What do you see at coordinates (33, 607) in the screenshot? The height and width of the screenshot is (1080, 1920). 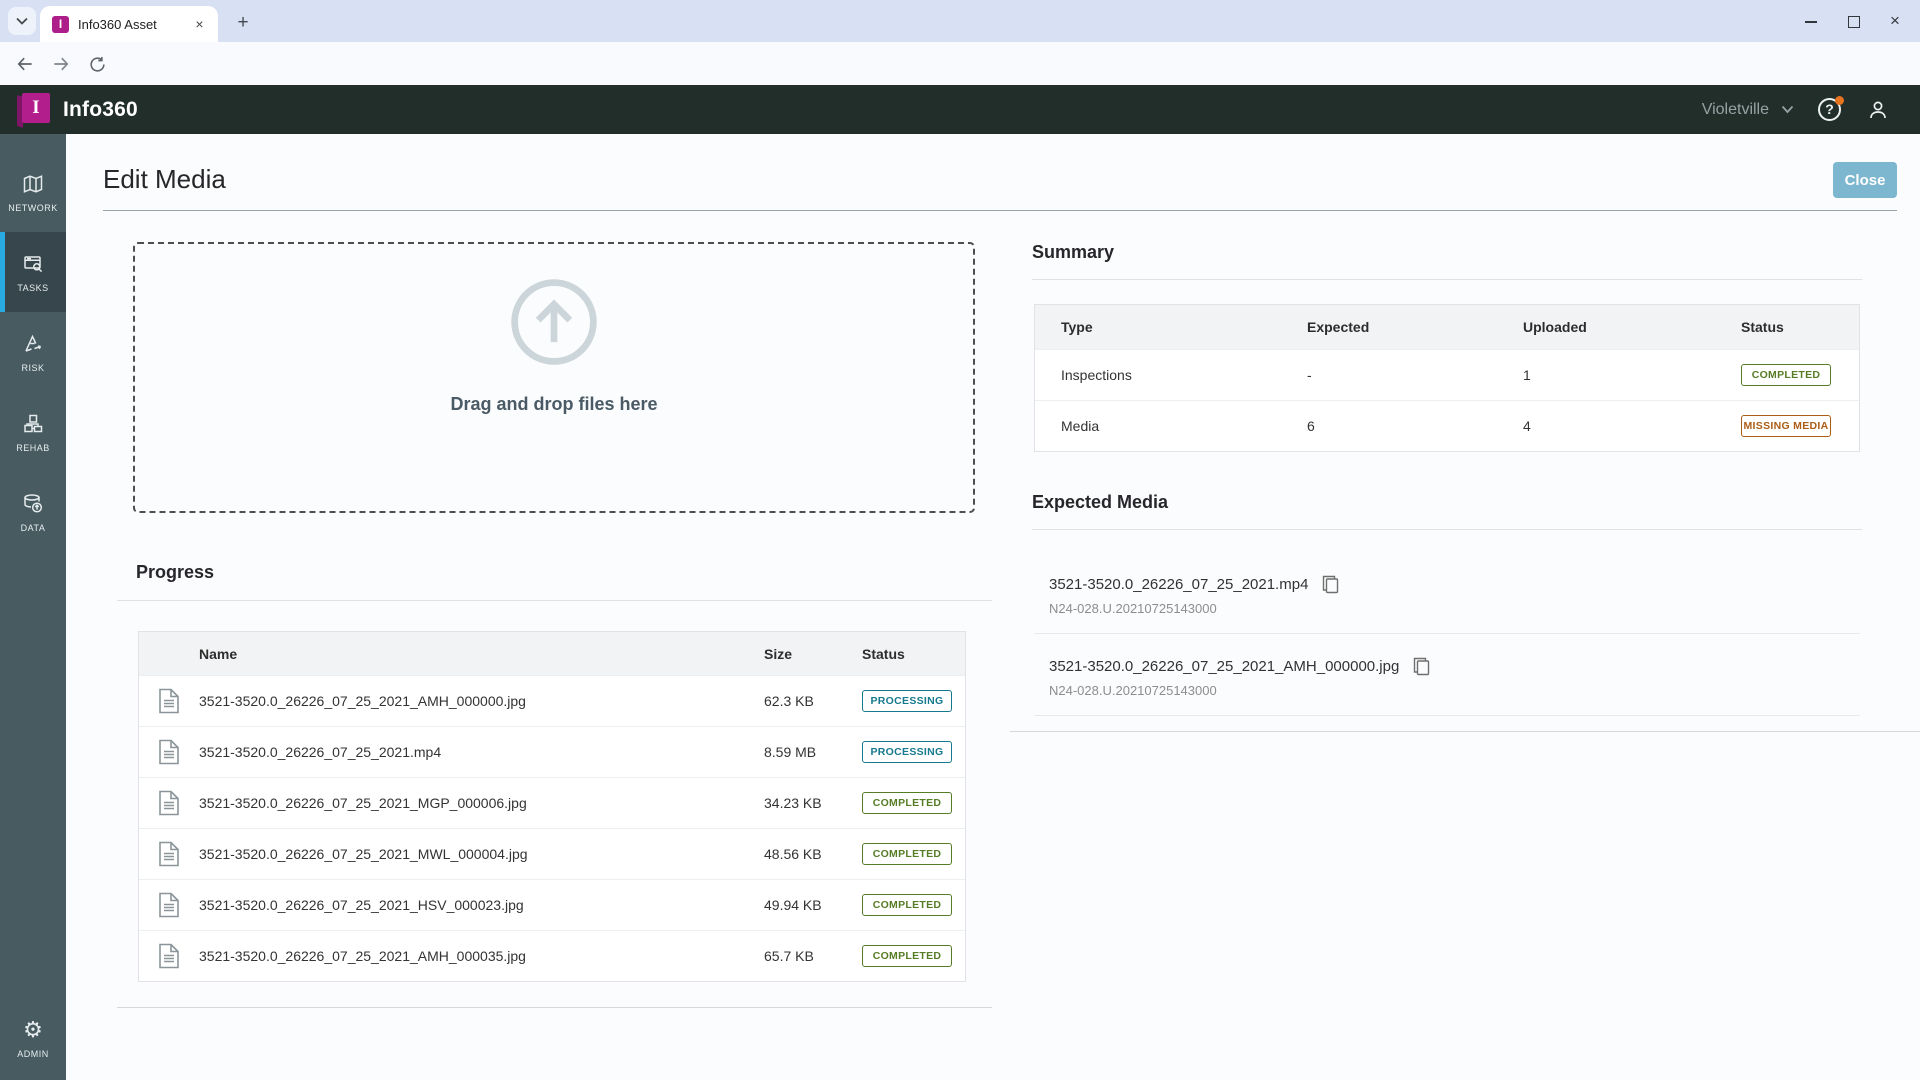 I see `sidebar-nav: NETWORK TASKS RISK REHAB DATA ⚙ ADMIN` at bounding box center [33, 607].